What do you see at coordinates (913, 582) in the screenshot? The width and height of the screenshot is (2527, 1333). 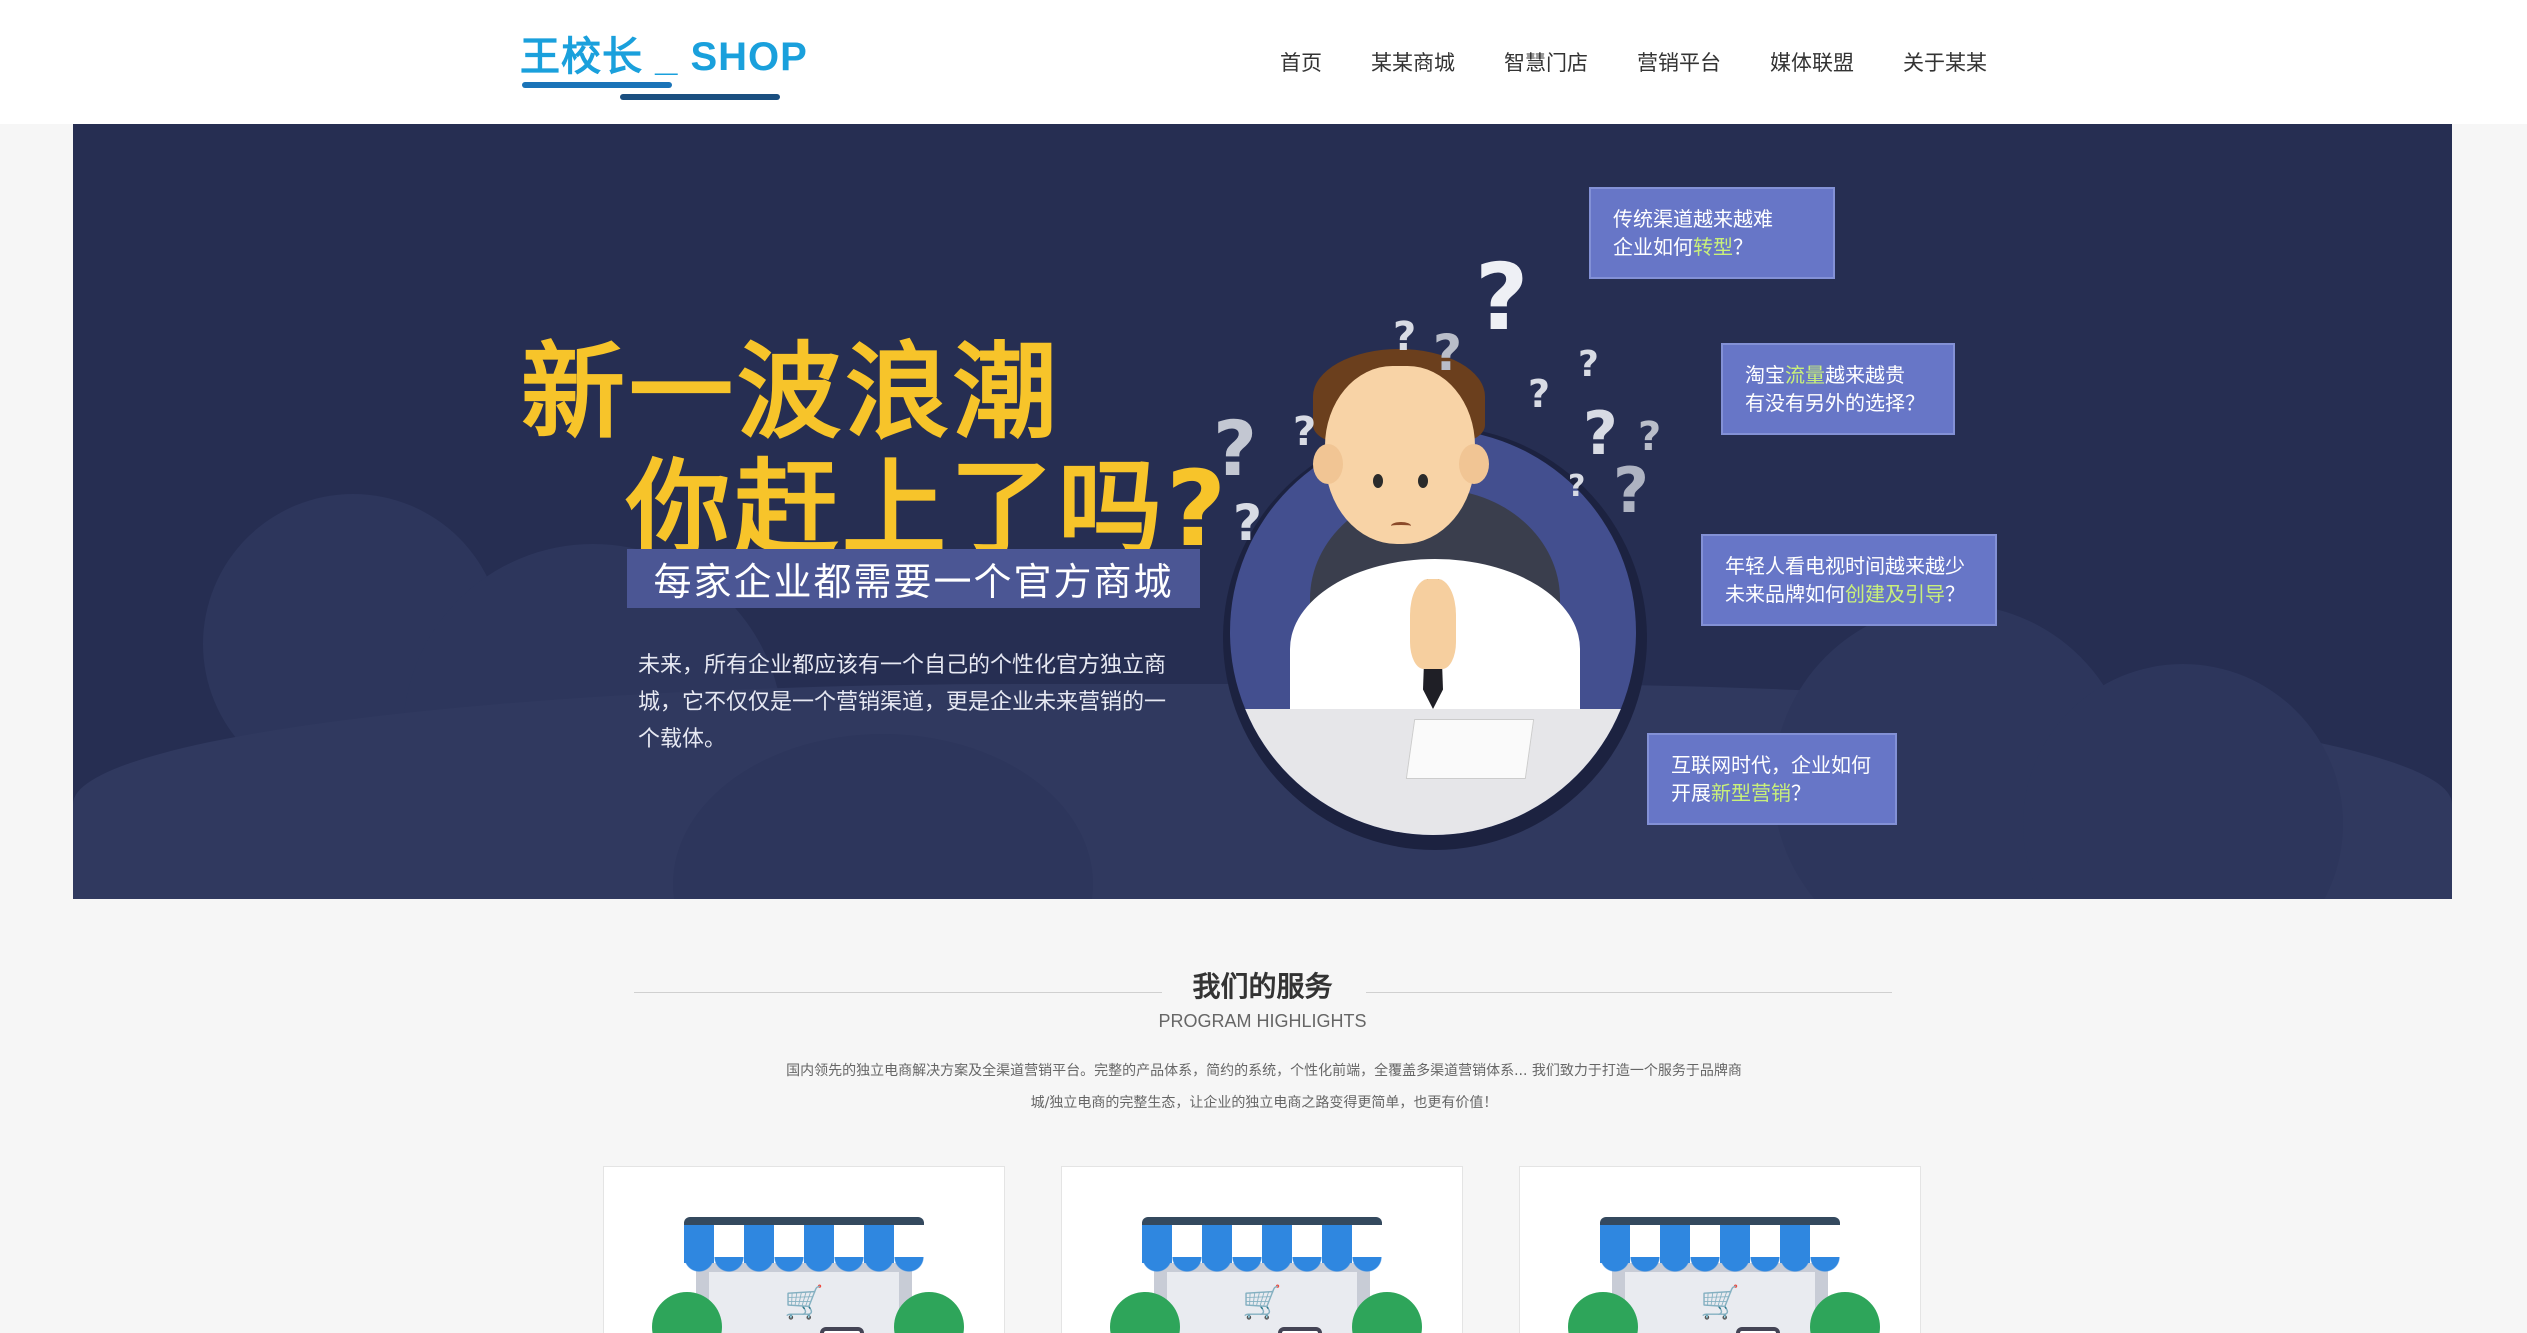 I see `hero-subtitle: 每家企业都需要一个官方商城` at bounding box center [913, 582].